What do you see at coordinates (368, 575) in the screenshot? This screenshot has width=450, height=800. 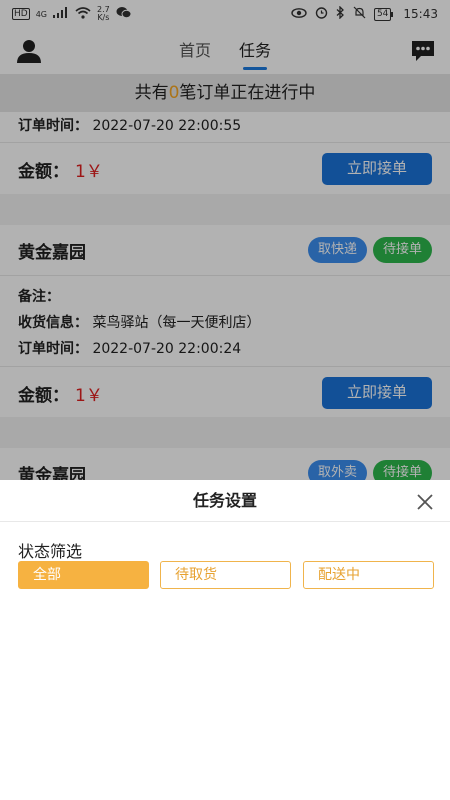 I see `filter-option-delivering: 配送中` at bounding box center [368, 575].